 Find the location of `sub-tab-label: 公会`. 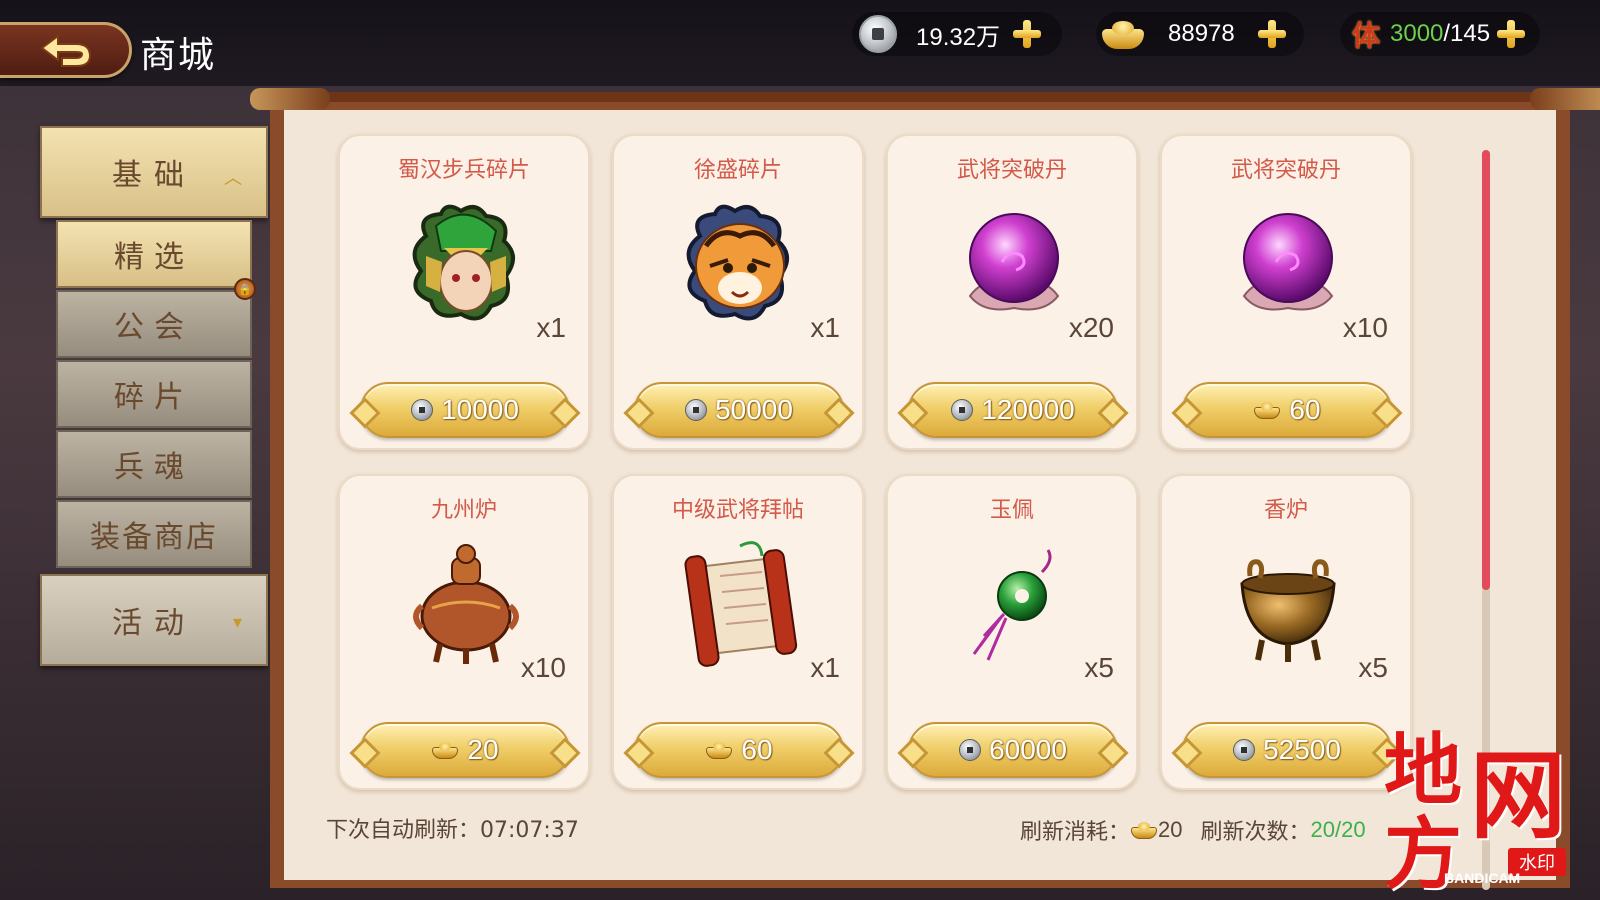

sub-tab-label: 公会 is located at coordinates (154, 327).